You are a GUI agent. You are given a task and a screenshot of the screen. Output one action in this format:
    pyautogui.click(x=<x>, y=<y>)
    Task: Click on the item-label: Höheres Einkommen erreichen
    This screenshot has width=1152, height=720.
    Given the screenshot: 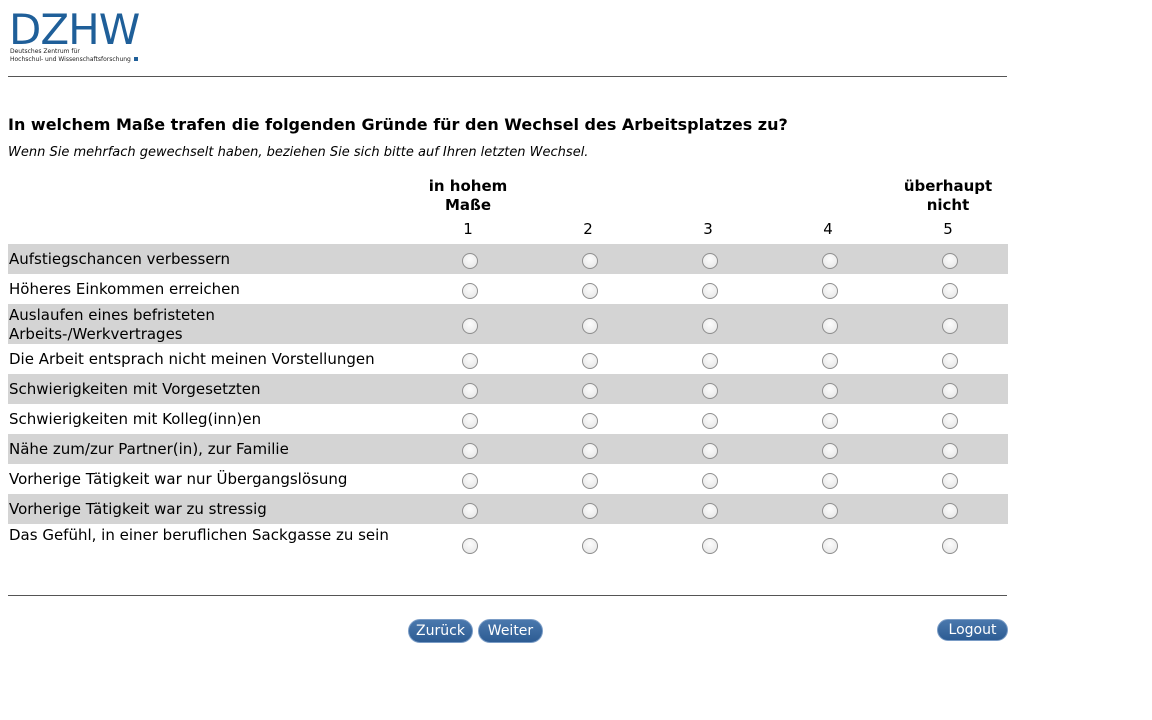 What is the action you would take?
    pyautogui.click(x=124, y=289)
    